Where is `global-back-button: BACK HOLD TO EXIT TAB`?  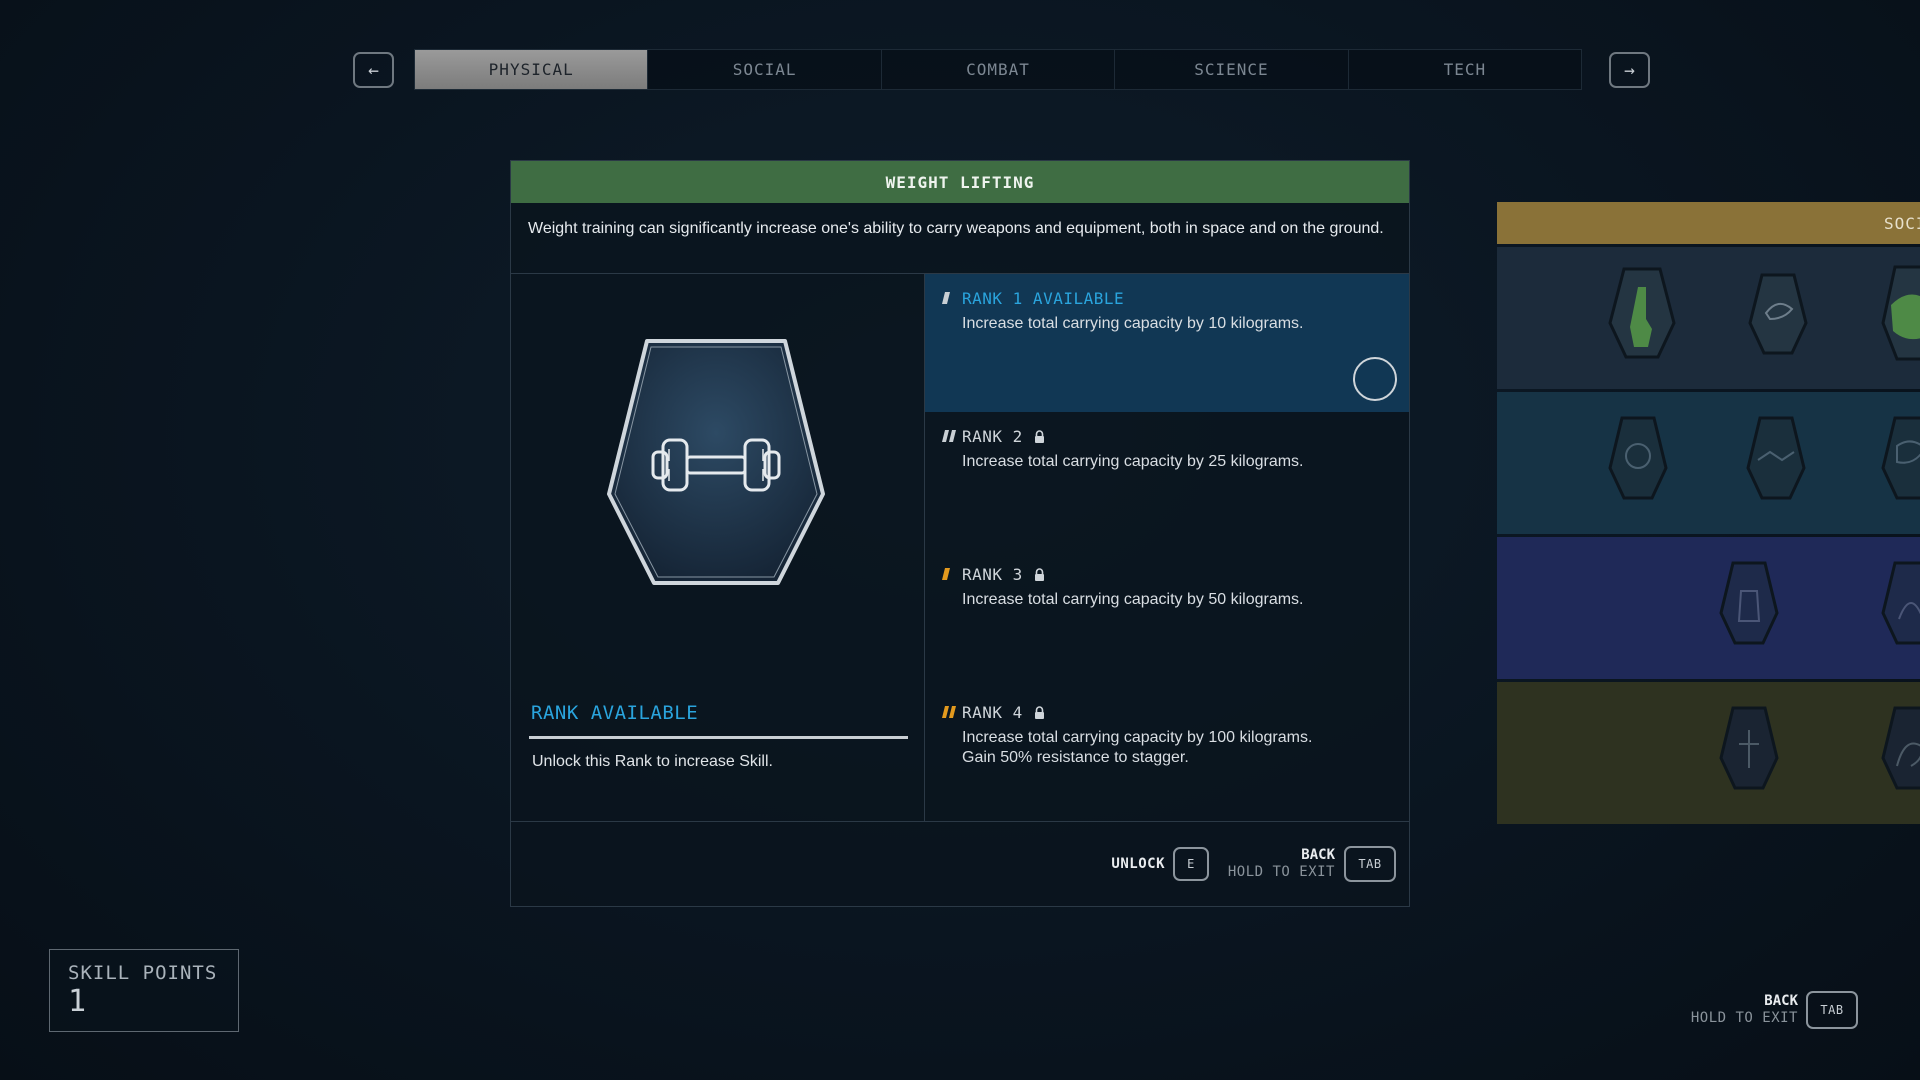 global-back-button: BACK HOLD TO EXIT TAB is located at coordinates (1774, 1010).